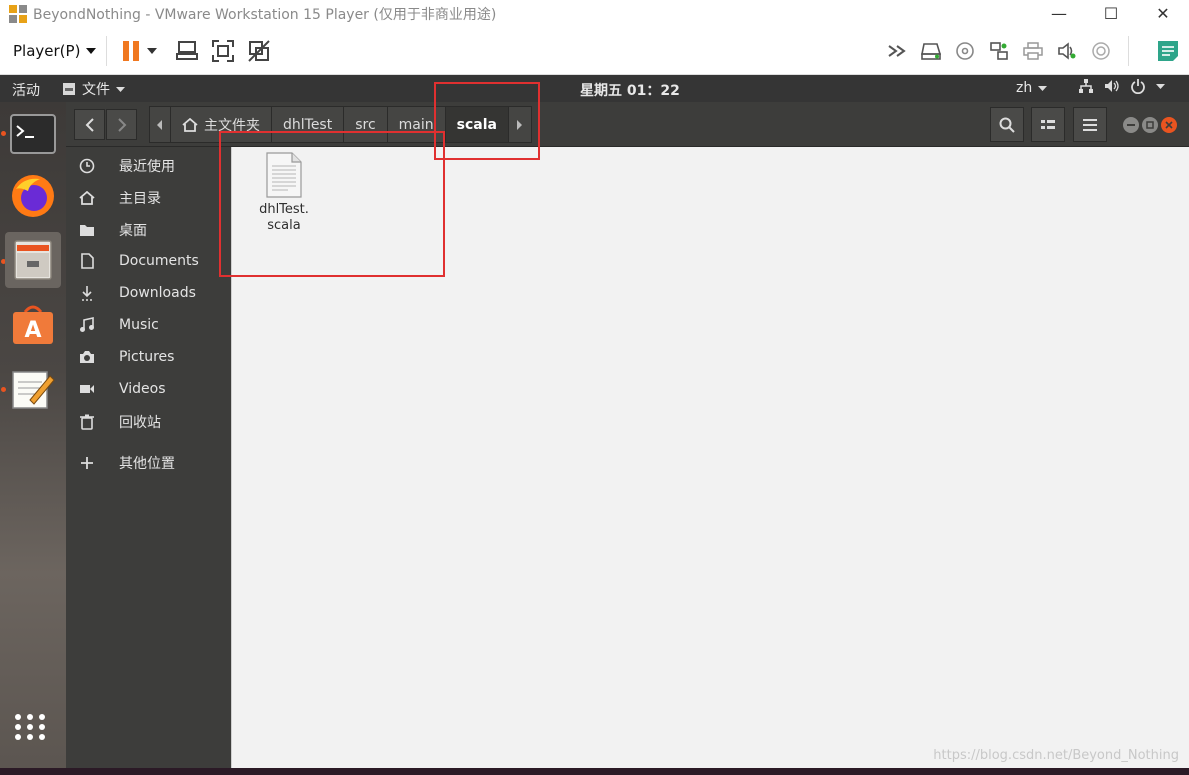  Describe the element at coordinates (1067, 51) in the screenshot. I see `sound-icon` at that location.